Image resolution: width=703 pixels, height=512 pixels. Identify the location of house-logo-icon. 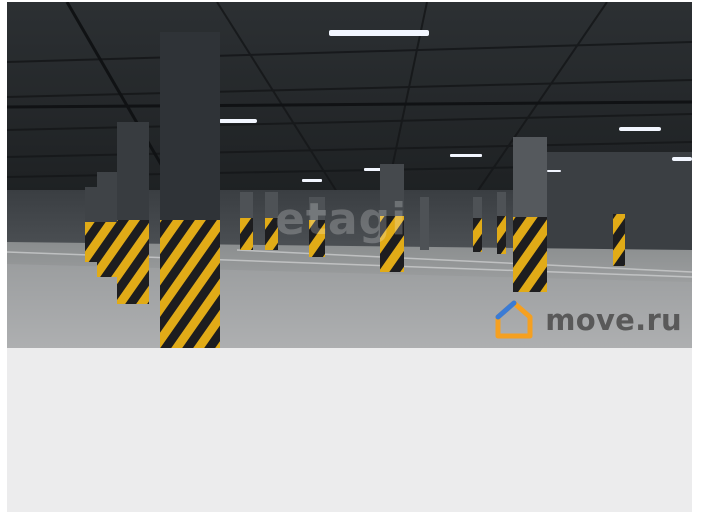
(514, 319).